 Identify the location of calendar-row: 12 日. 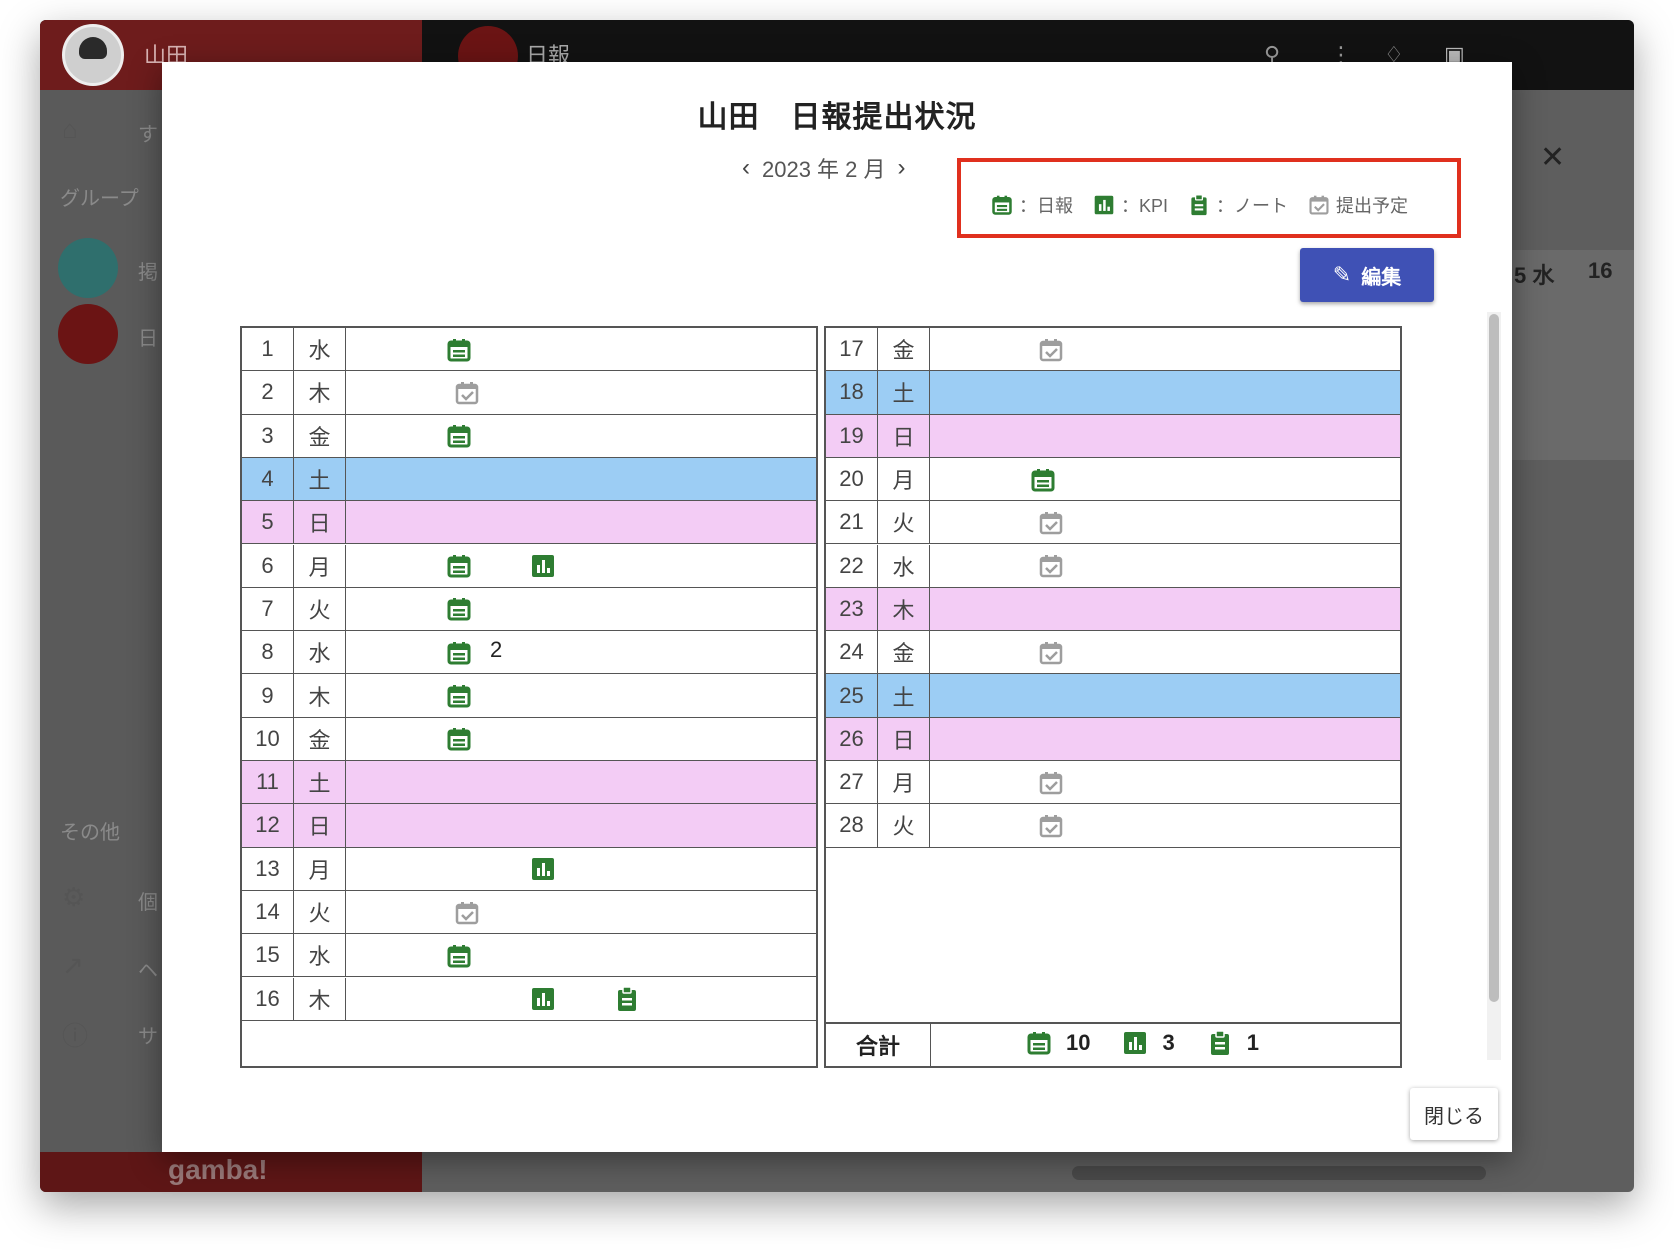
(529, 826).